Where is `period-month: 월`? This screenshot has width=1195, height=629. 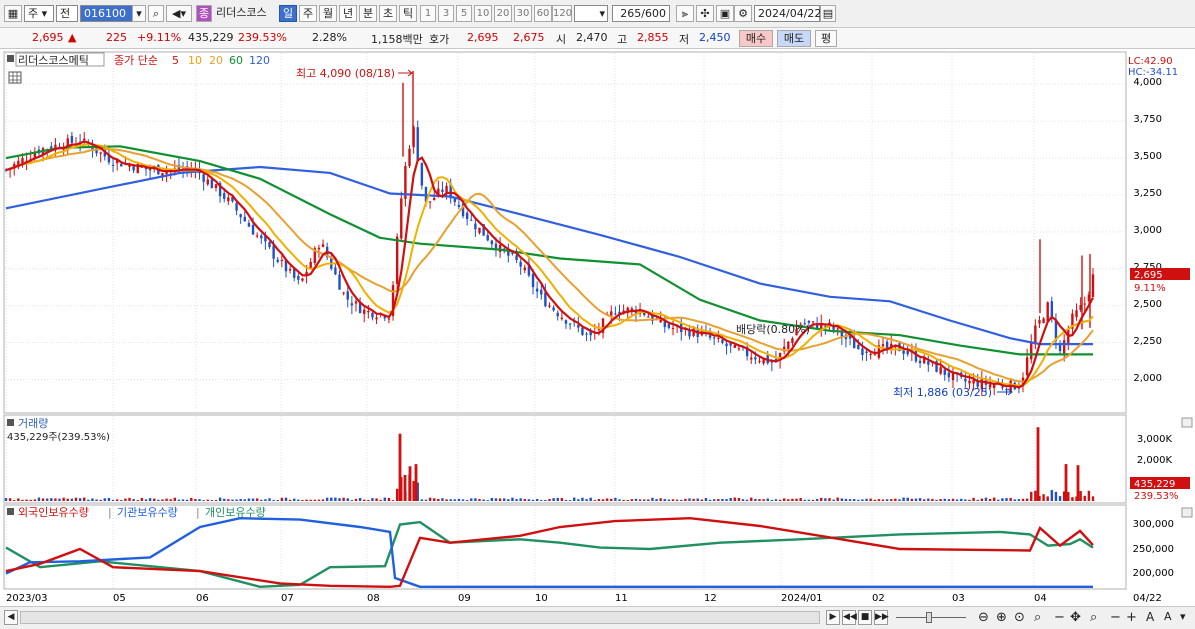
period-month: 월 is located at coordinates (328, 13).